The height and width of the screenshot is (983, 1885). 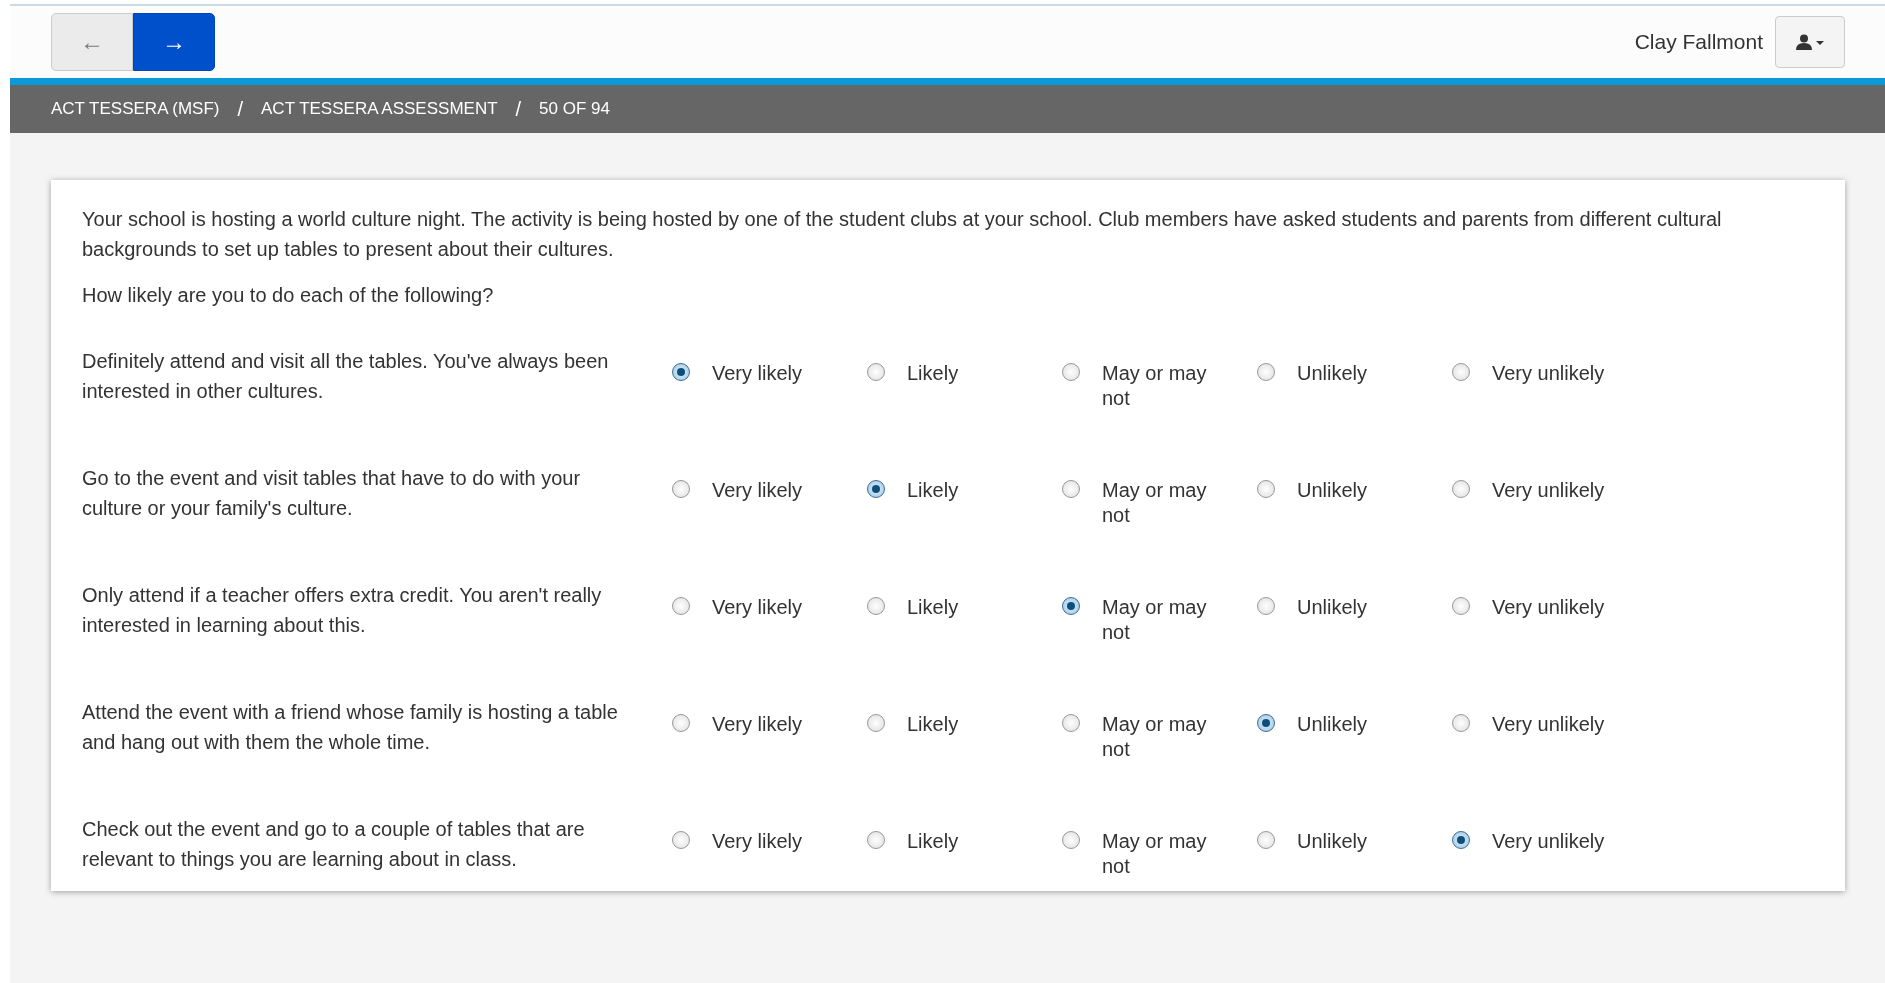 What do you see at coordinates (350, 727) in the screenshot?
I see `statement-text: Attend the event with a friend whose family is hosting a table and hang out with them the whole time.` at bounding box center [350, 727].